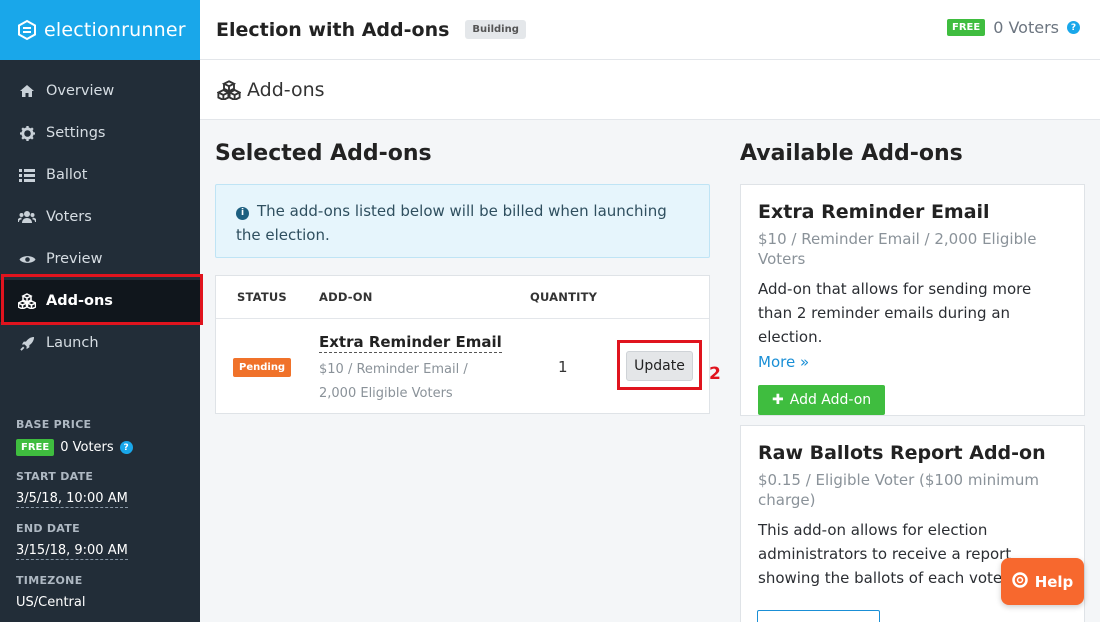  Describe the element at coordinates (100, 343) in the screenshot. I see `sidebar-item-launch: Launch` at that location.